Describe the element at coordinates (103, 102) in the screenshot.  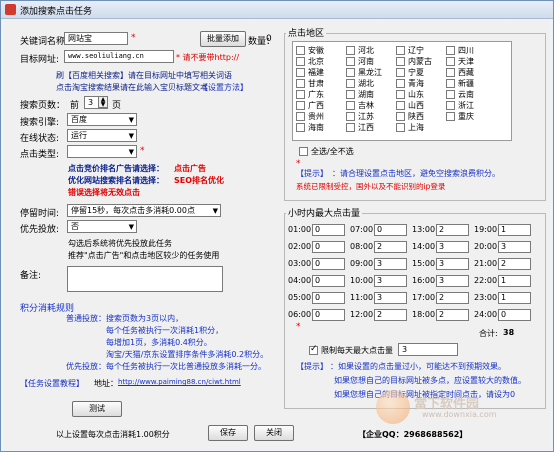
I see `pages-spinner: ▲ ▼` at that location.